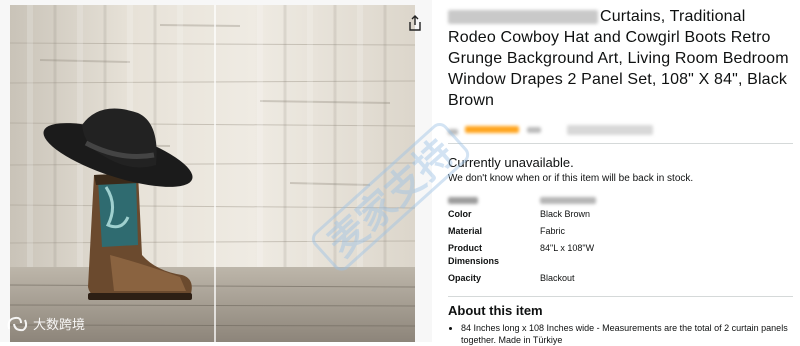 This screenshot has width=800, height=346. I want to click on watermark-brand: 大数跨境, so click(45, 323).